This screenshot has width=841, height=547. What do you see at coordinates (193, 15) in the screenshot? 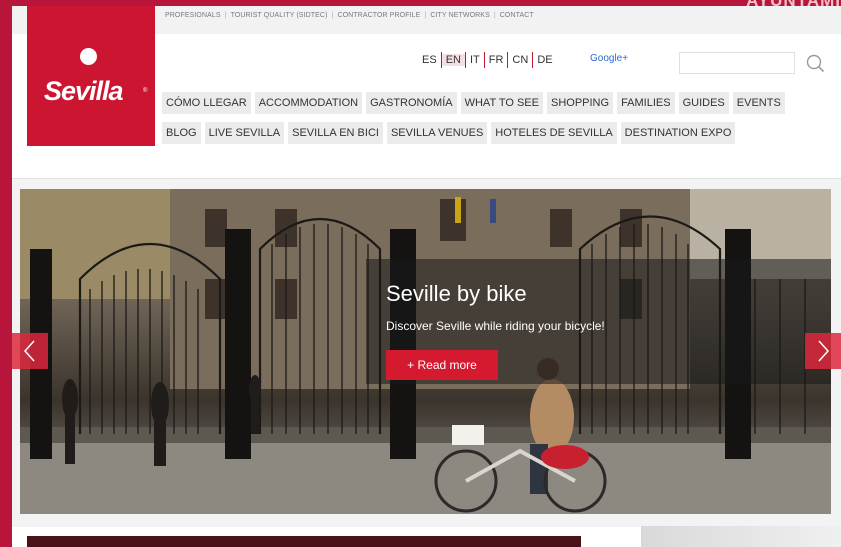
I see `utility-link: PROFESIONALS` at bounding box center [193, 15].